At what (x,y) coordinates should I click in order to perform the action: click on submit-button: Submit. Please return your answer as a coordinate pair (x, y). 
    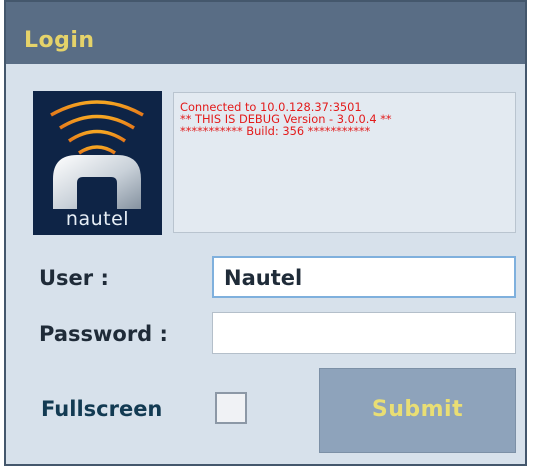
    Looking at the image, I should click on (417, 410).